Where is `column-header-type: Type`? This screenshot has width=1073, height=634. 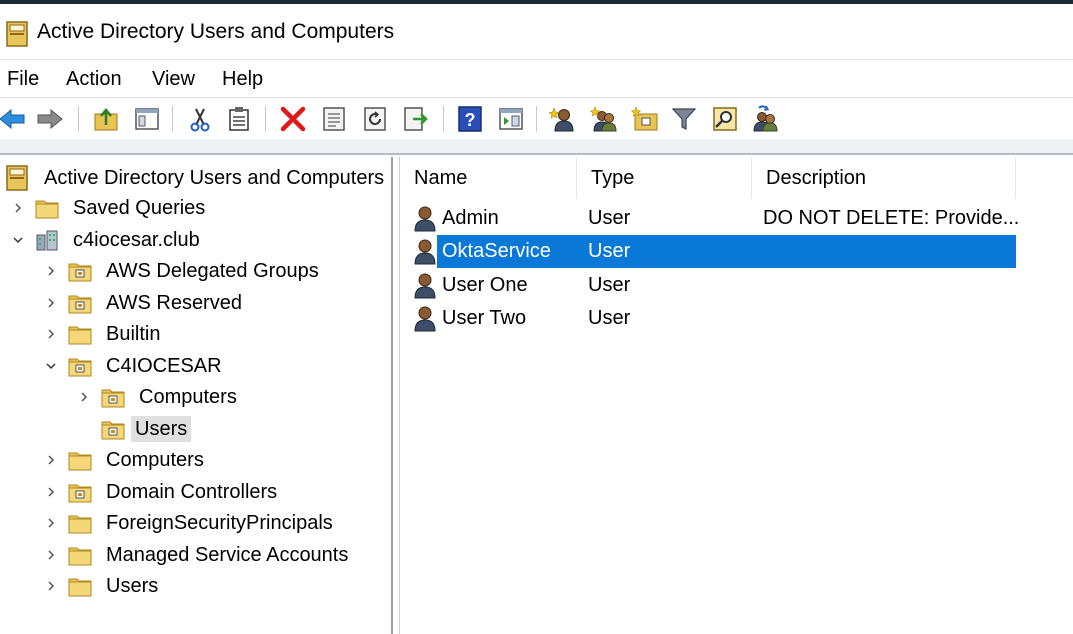 column-header-type: Type is located at coordinates (664, 178).